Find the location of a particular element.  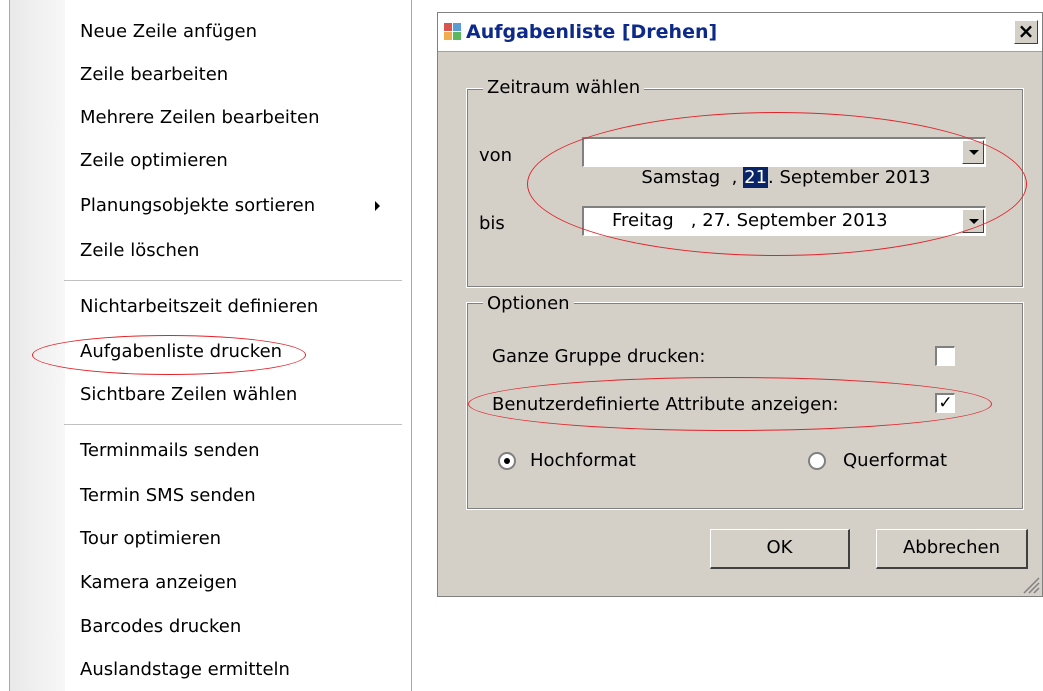

menu-item-kamera-anzeigen: Kamera anzeigen is located at coordinates (240, 583).